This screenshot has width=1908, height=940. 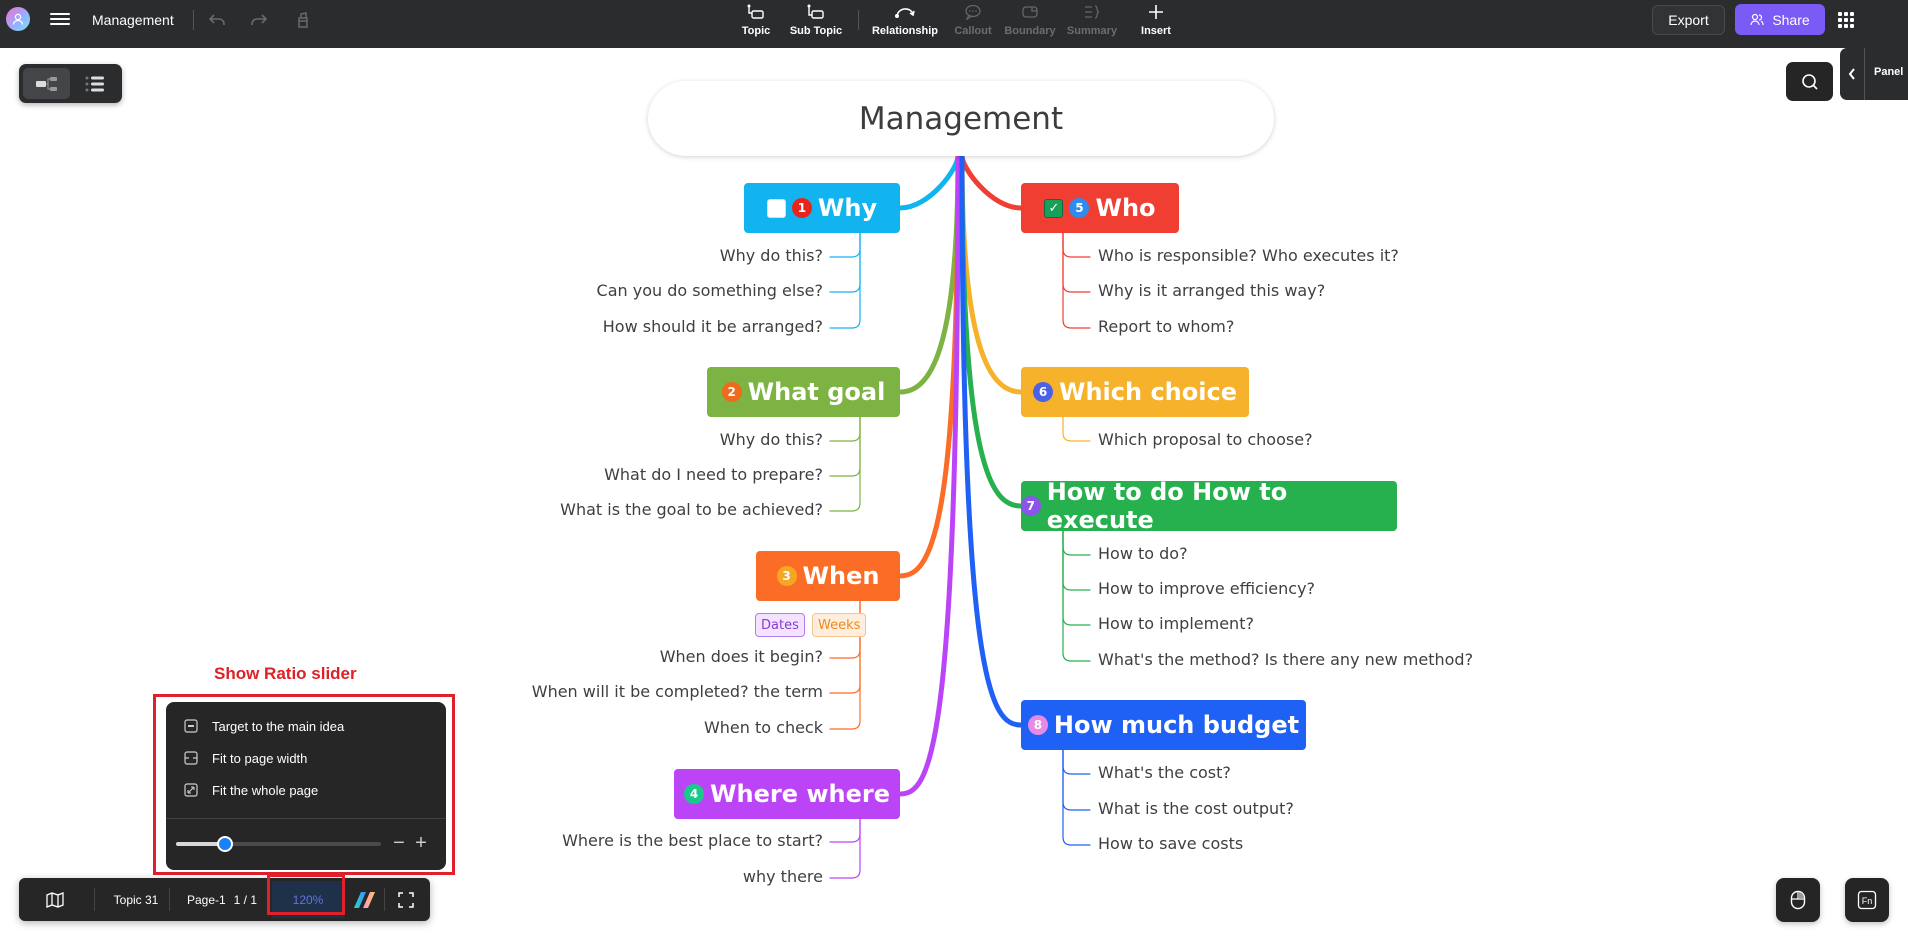 What do you see at coordinates (961, 118) in the screenshot?
I see `central-topic: Management` at bounding box center [961, 118].